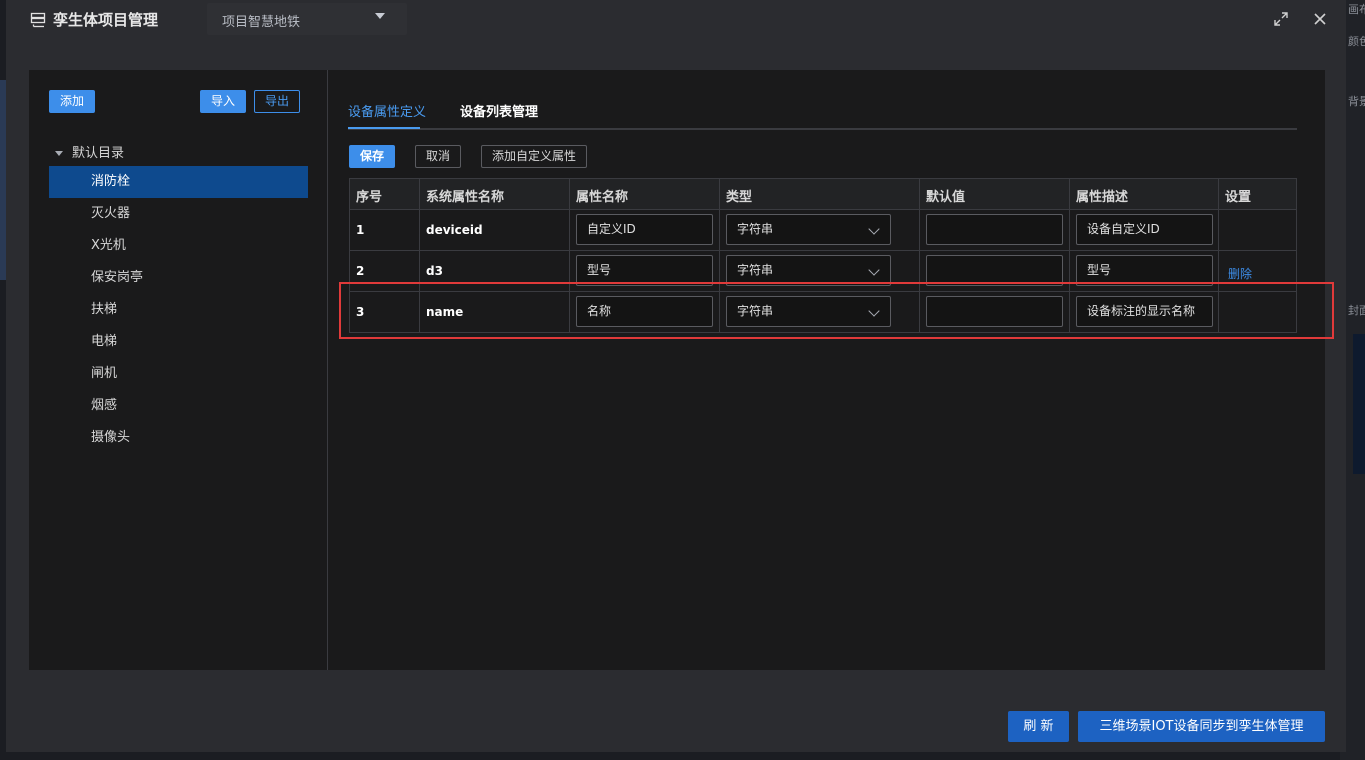  Describe the element at coordinates (38, 20) in the screenshot. I see `server-icon` at that location.